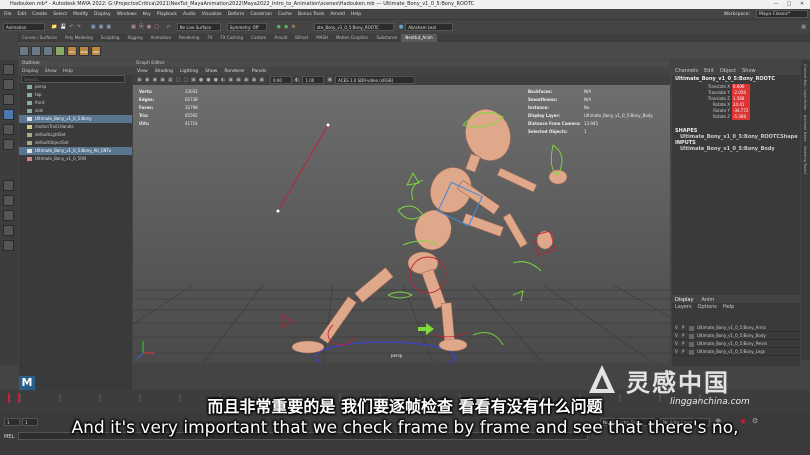  What do you see at coordinates (419, 38) in the screenshot?
I see `shelf-tab-active: Nexttut_Anim` at bounding box center [419, 38].